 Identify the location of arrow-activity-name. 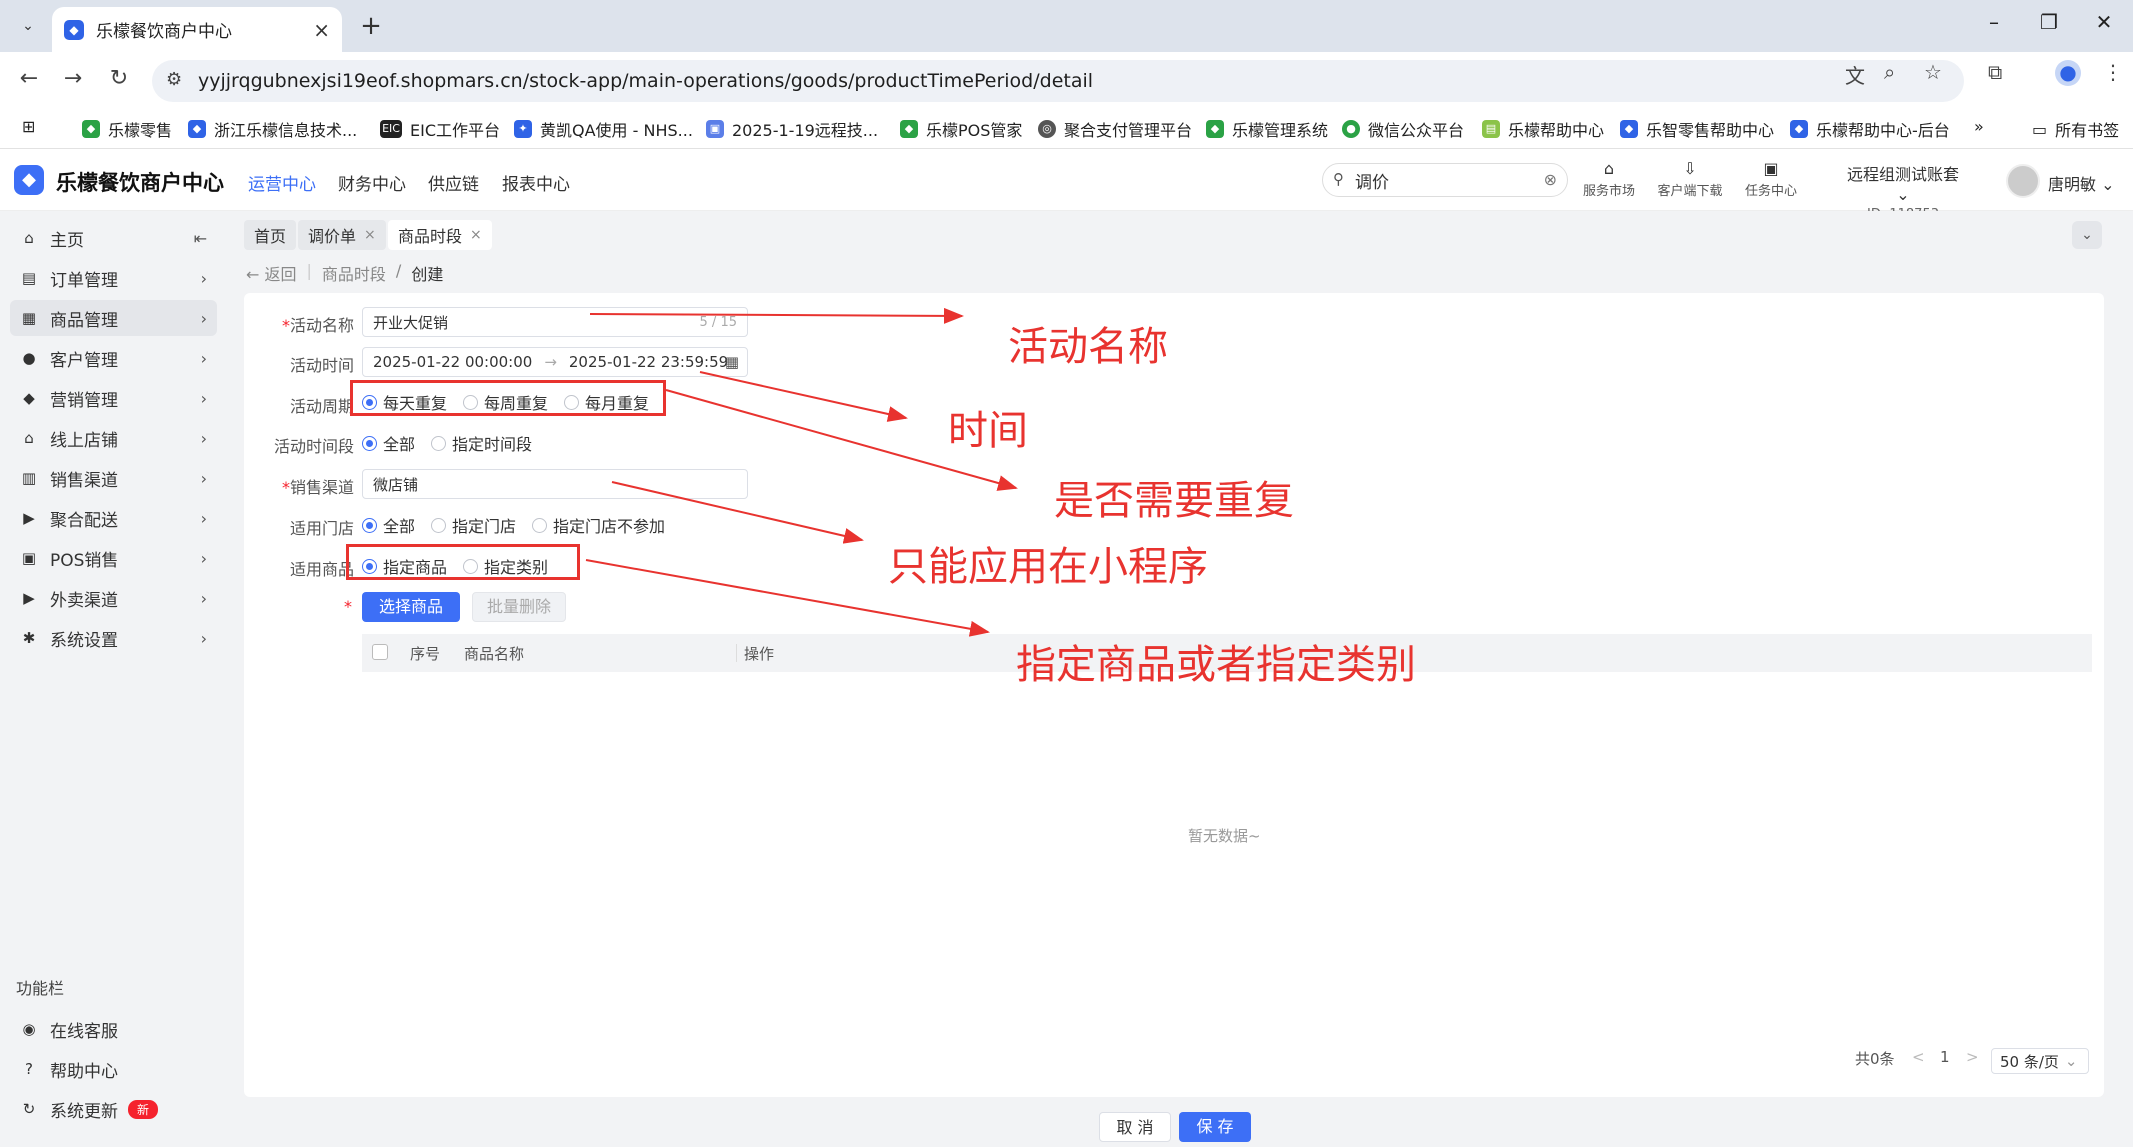
(776, 315).